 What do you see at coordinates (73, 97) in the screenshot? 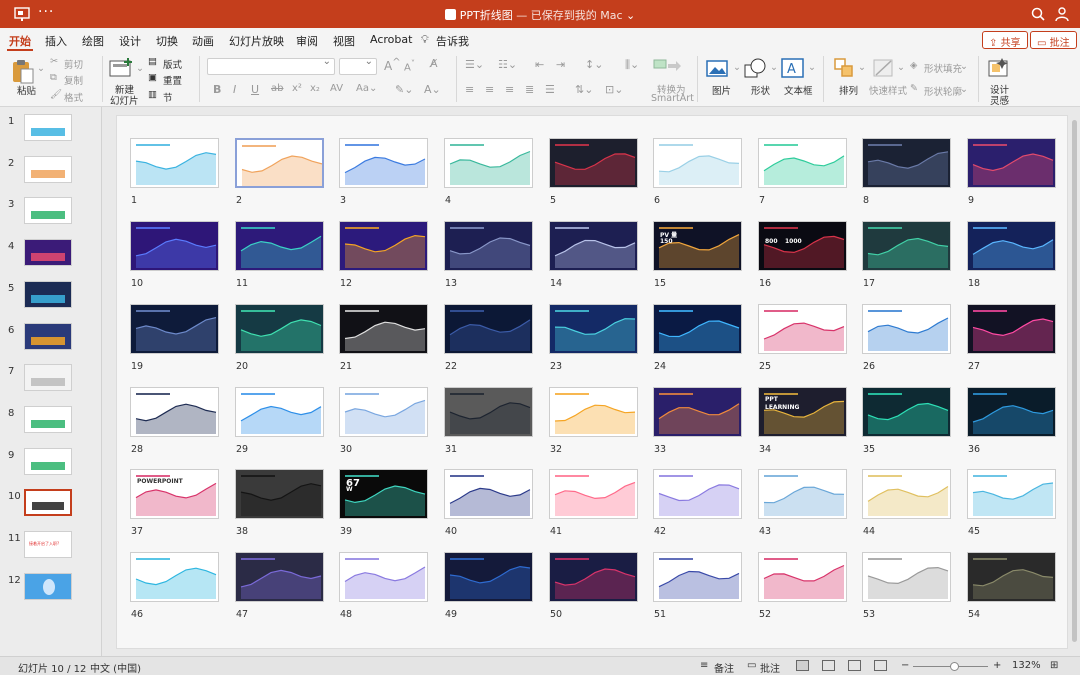
I see `format-painter-button: 格式` at bounding box center [73, 97].